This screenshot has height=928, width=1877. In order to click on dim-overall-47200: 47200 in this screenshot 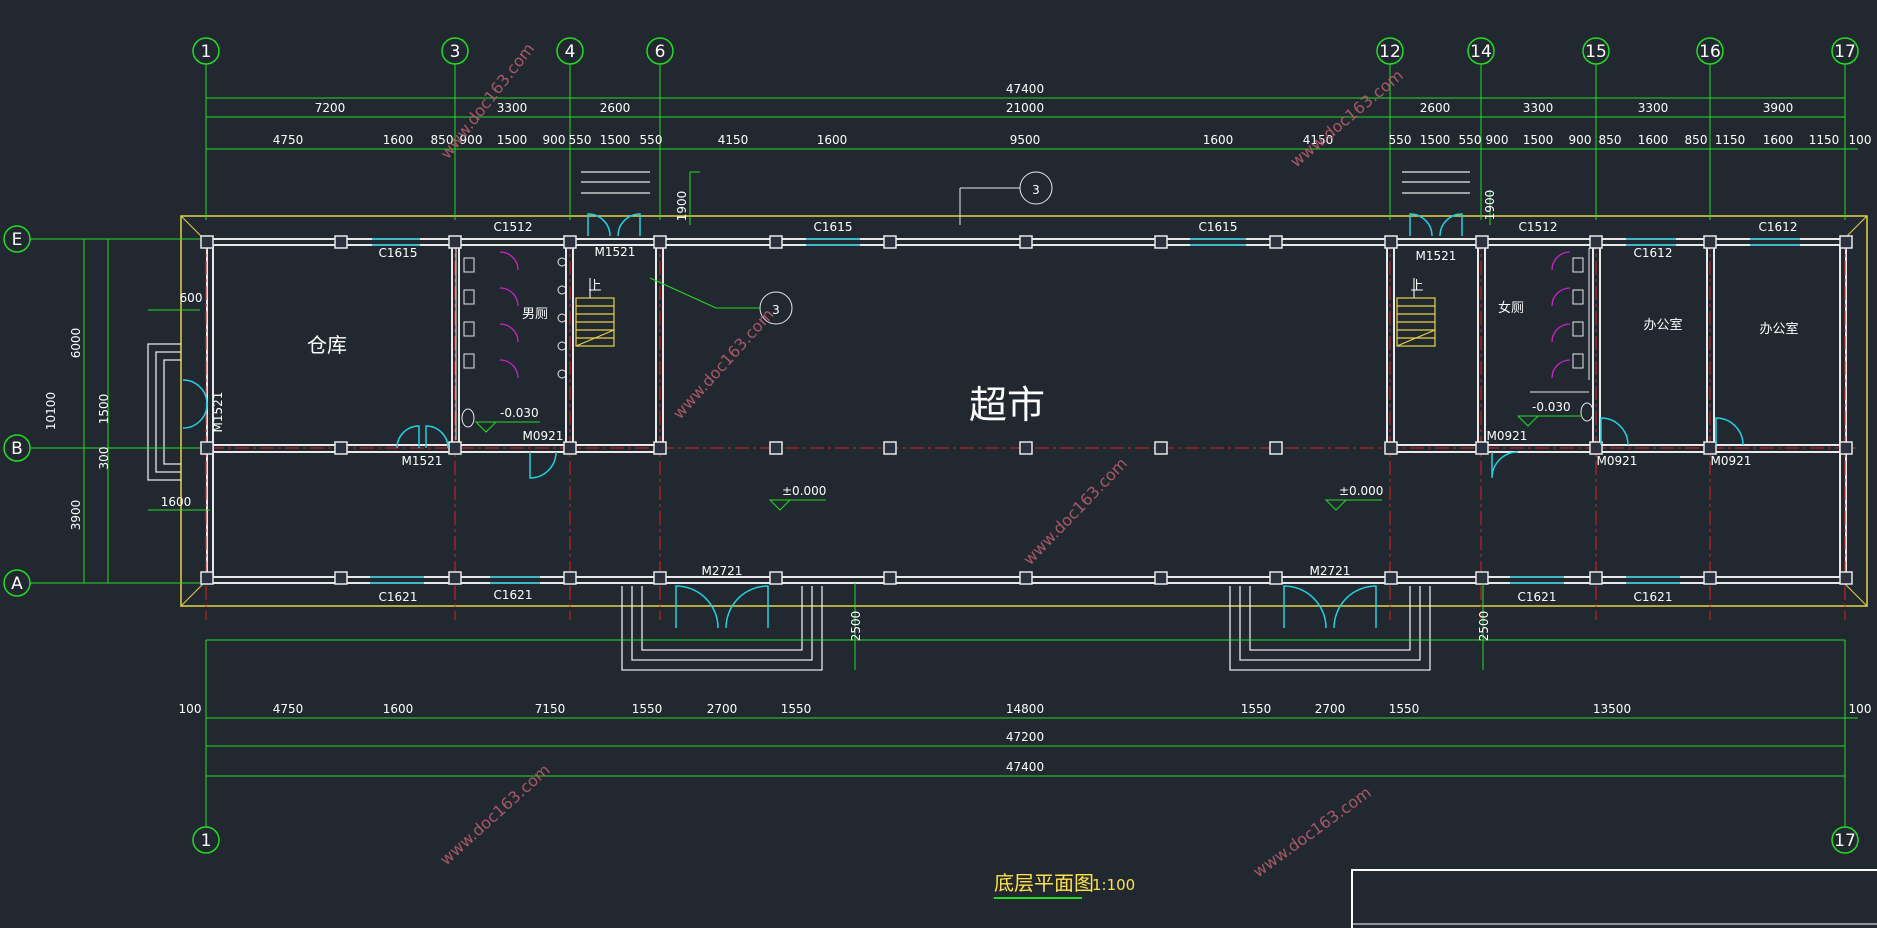, I will do `click(1025, 737)`.